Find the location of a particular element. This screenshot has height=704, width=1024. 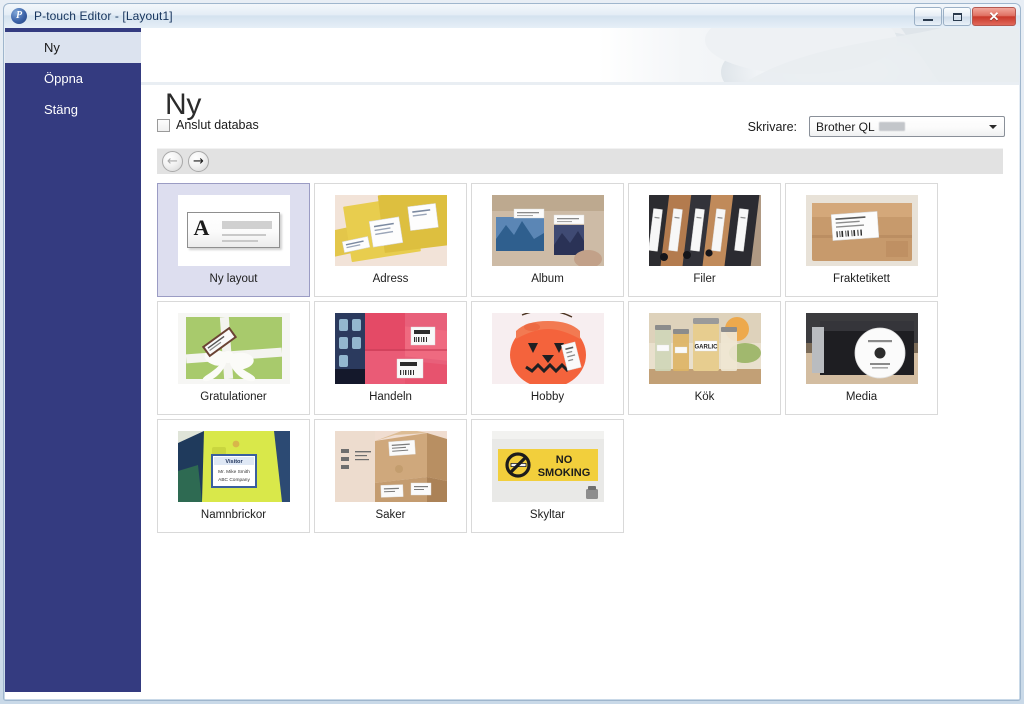

window-controls: ✕ is located at coordinates (965, 16).